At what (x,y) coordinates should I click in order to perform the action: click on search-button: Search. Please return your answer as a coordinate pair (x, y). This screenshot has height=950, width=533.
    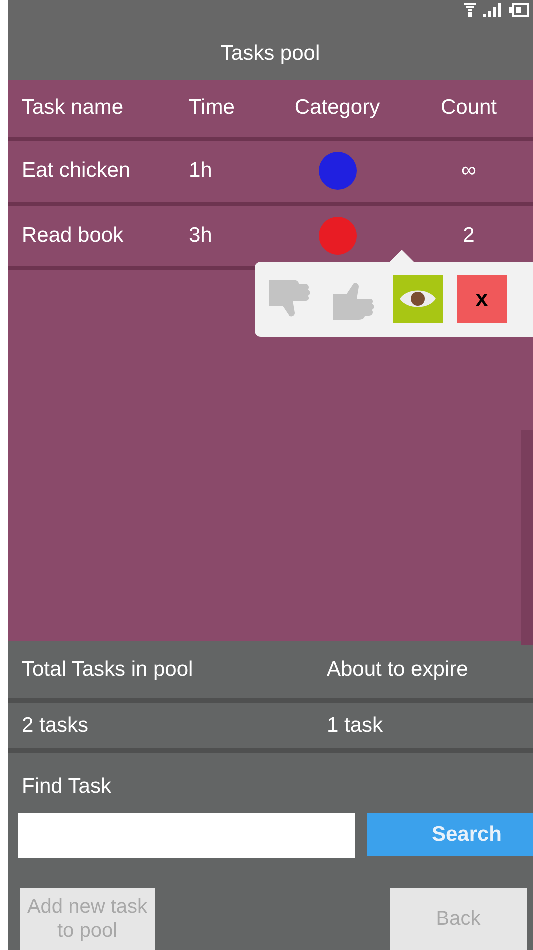
    Looking at the image, I should click on (450, 834).